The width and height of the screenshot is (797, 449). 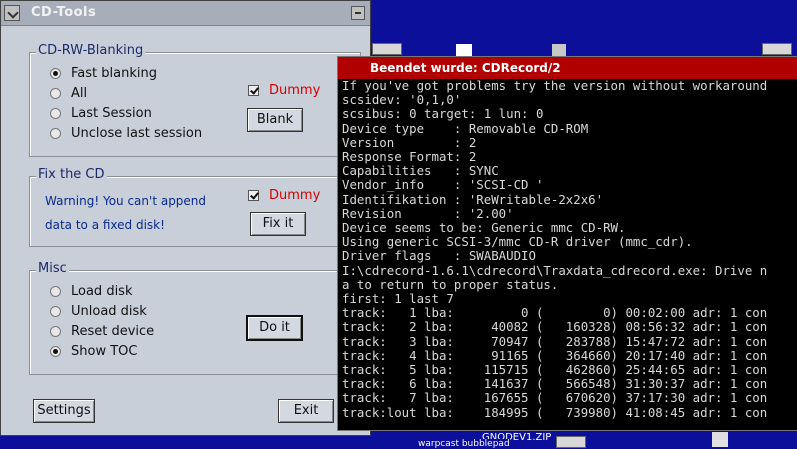 What do you see at coordinates (464, 50) in the screenshot?
I see `document-icon` at bounding box center [464, 50].